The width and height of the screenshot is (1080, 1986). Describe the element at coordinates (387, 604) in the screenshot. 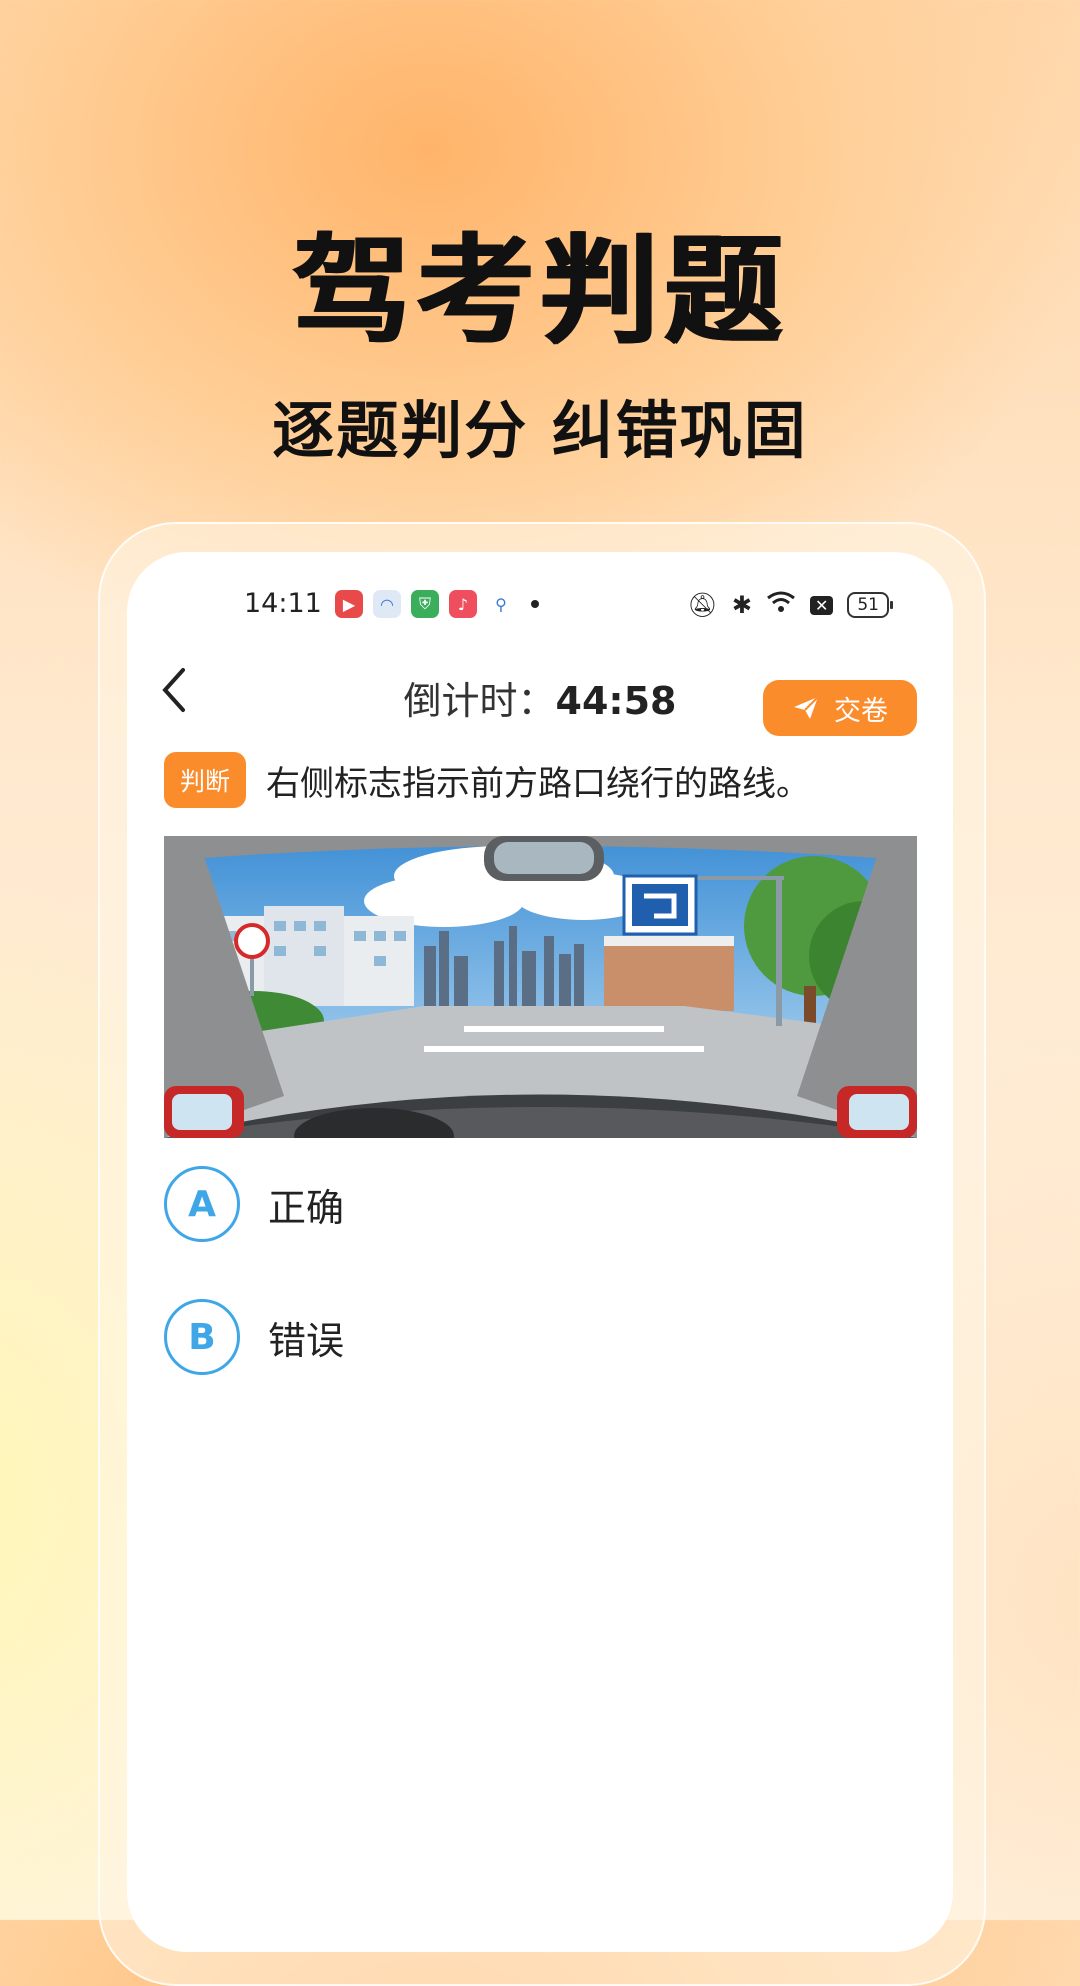

I see `browser-app-icon: ◠` at that location.